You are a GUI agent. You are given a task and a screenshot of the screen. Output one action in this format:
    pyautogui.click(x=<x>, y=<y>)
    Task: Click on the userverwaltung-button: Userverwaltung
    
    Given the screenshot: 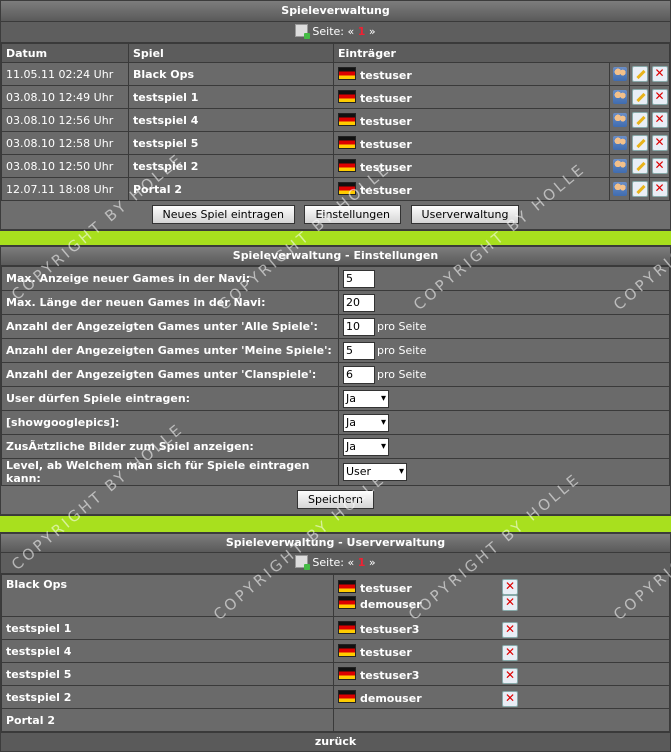 What is the action you would take?
    pyautogui.click(x=465, y=214)
    